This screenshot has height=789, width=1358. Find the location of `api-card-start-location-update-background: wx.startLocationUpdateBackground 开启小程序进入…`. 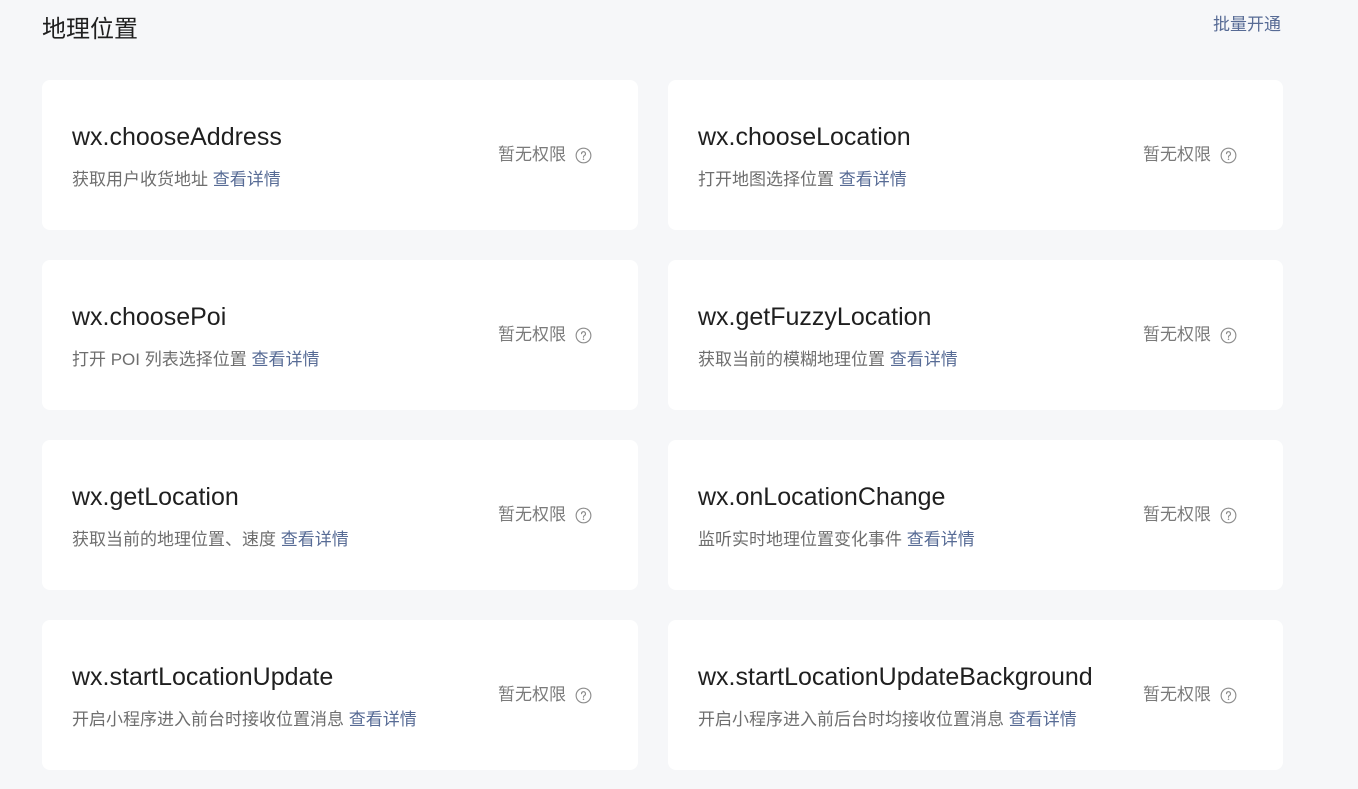

api-card-start-location-update-background: wx.startLocationUpdateBackground 开启小程序进入… is located at coordinates (975, 695).